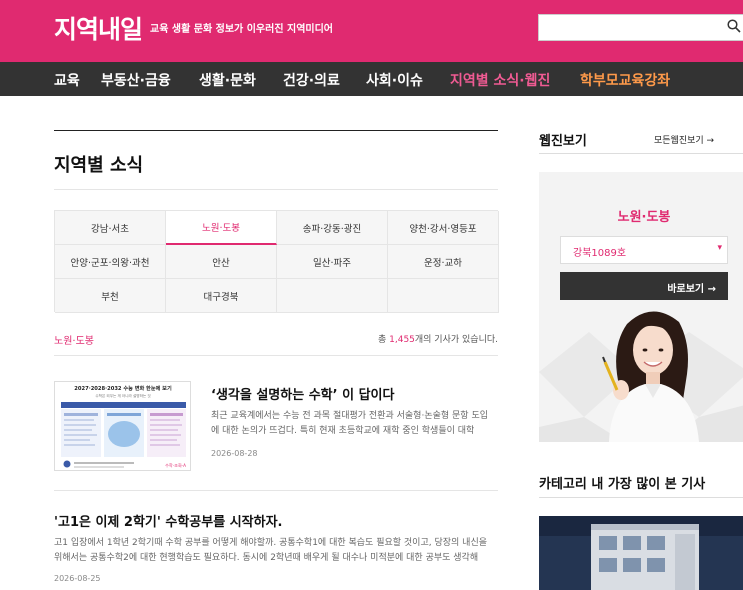 Image resolution: width=743 pixels, height=590 pixels. What do you see at coordinates (641, 153) in the screenshot?
I see `webzine-divider` at bounding box center [641, 153].